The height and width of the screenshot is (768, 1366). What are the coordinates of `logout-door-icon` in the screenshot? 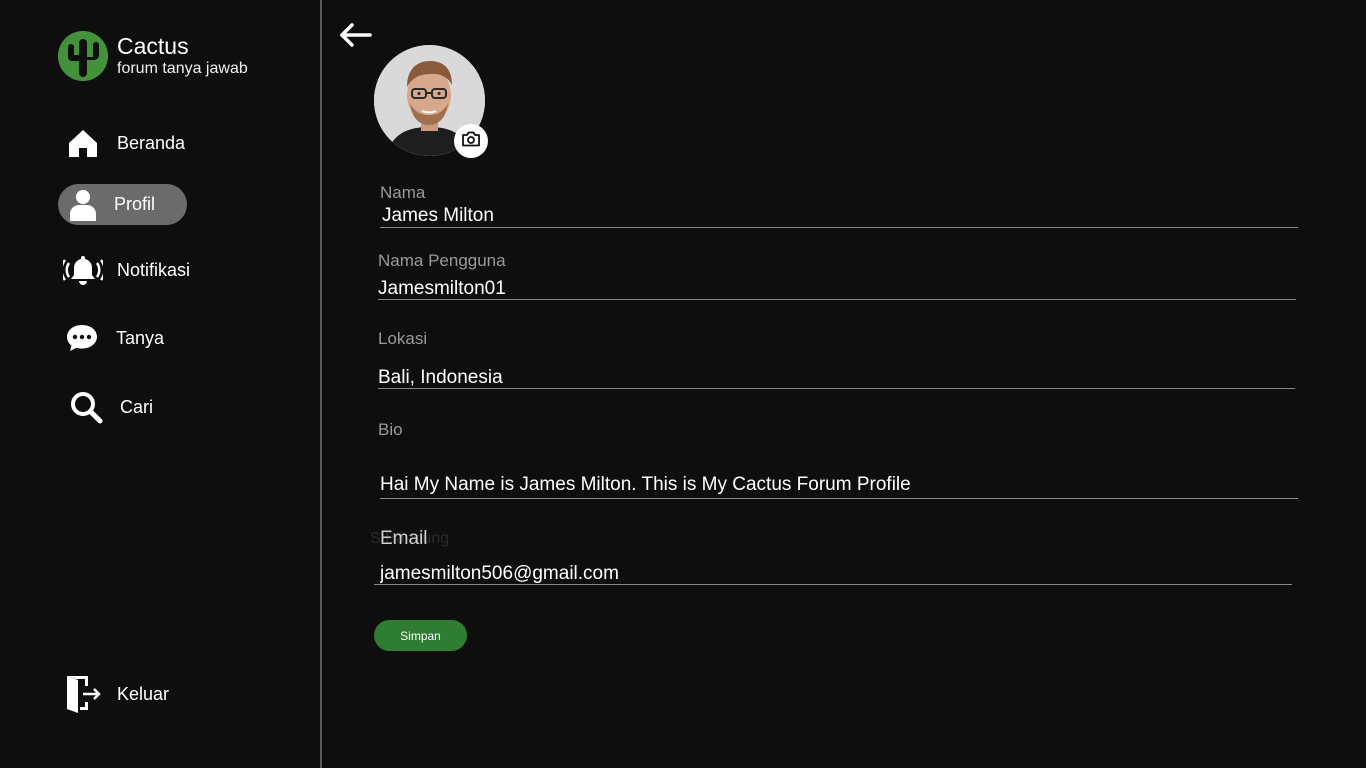 It's located at (83, 694).